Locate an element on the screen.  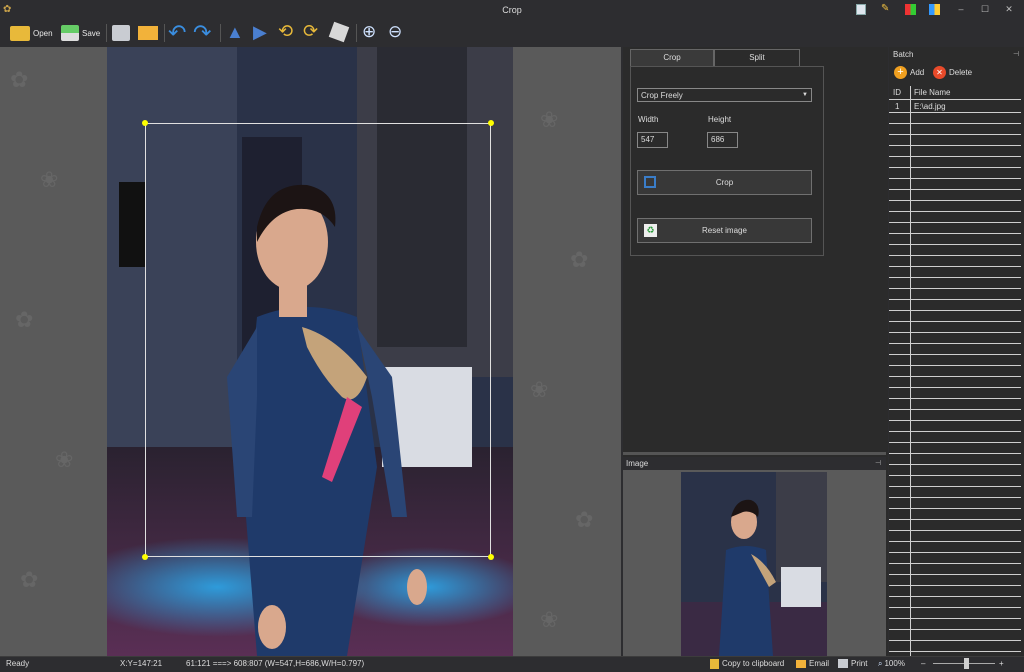
email-button: Email is located at coordinates (812, 663).